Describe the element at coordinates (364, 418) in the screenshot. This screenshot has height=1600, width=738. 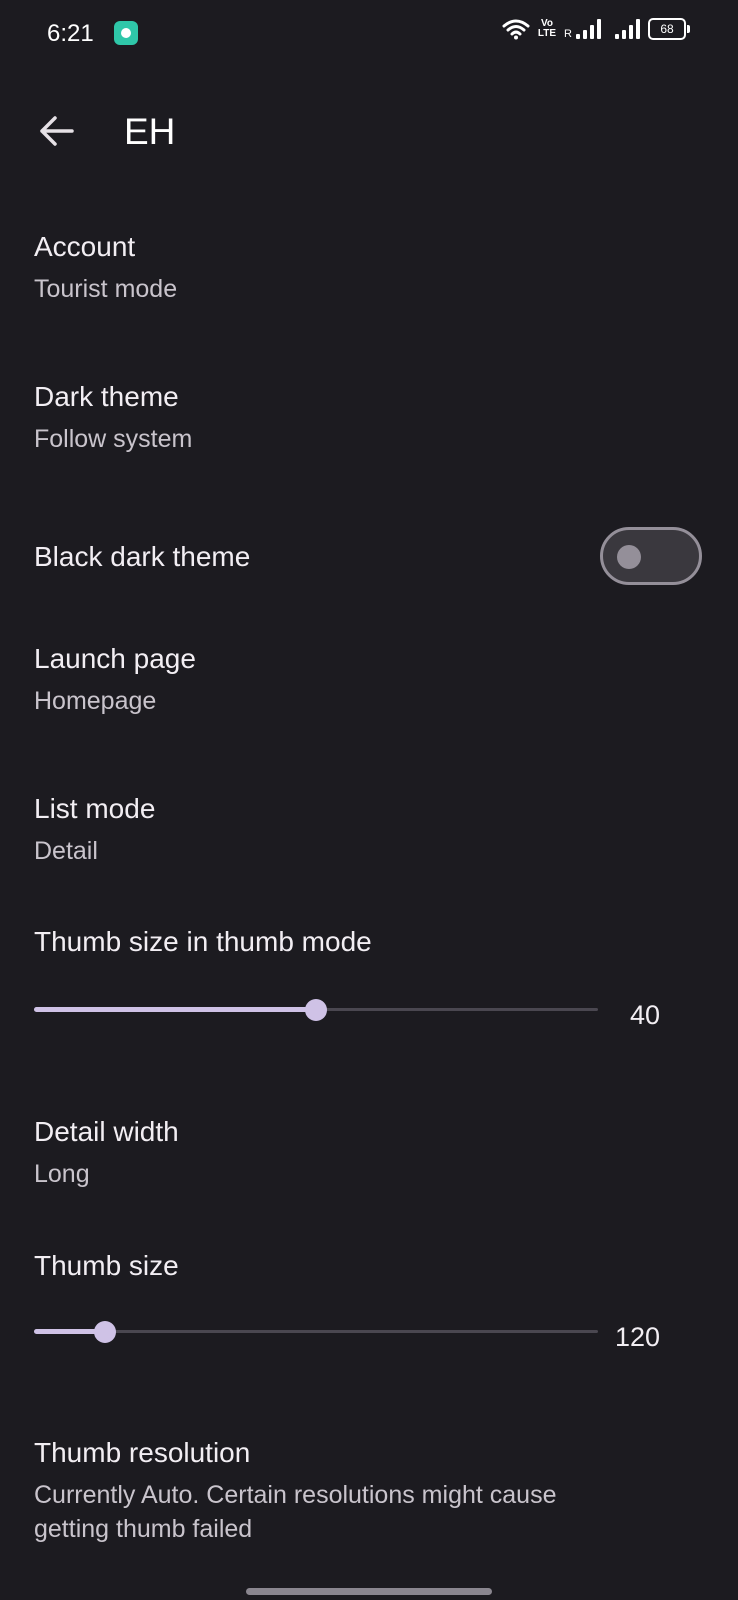
I see `pref-dark-theme: Dark theme Follow system` at that location.